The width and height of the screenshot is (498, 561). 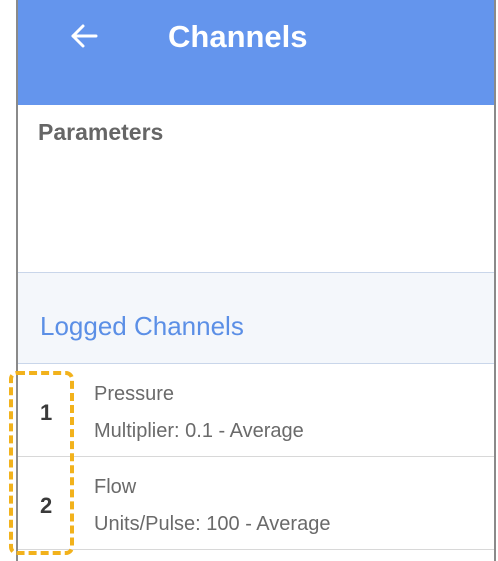 I want to click on page-title: Channels, so click(x=238, y=36).